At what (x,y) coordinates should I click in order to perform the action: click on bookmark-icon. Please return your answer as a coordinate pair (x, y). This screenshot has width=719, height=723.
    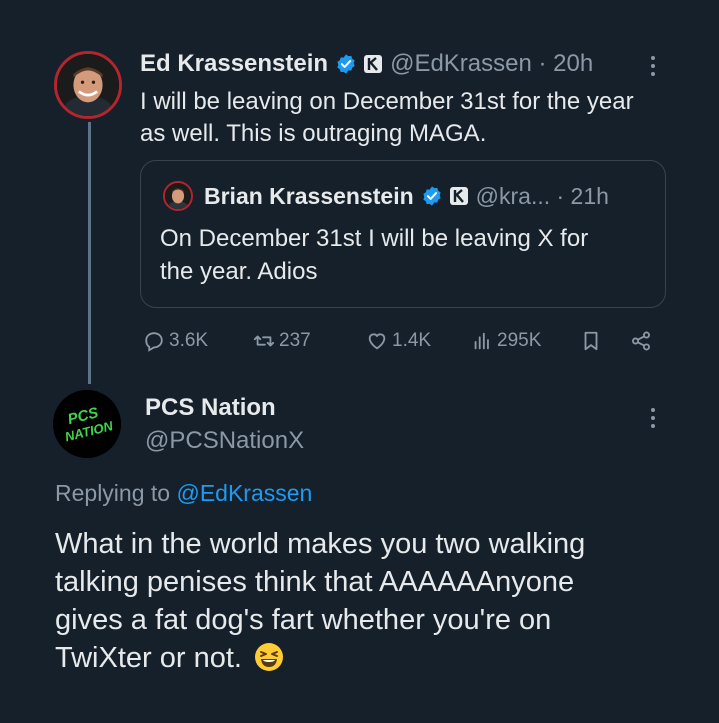
    Looking at the image, I should click on (591, 341).